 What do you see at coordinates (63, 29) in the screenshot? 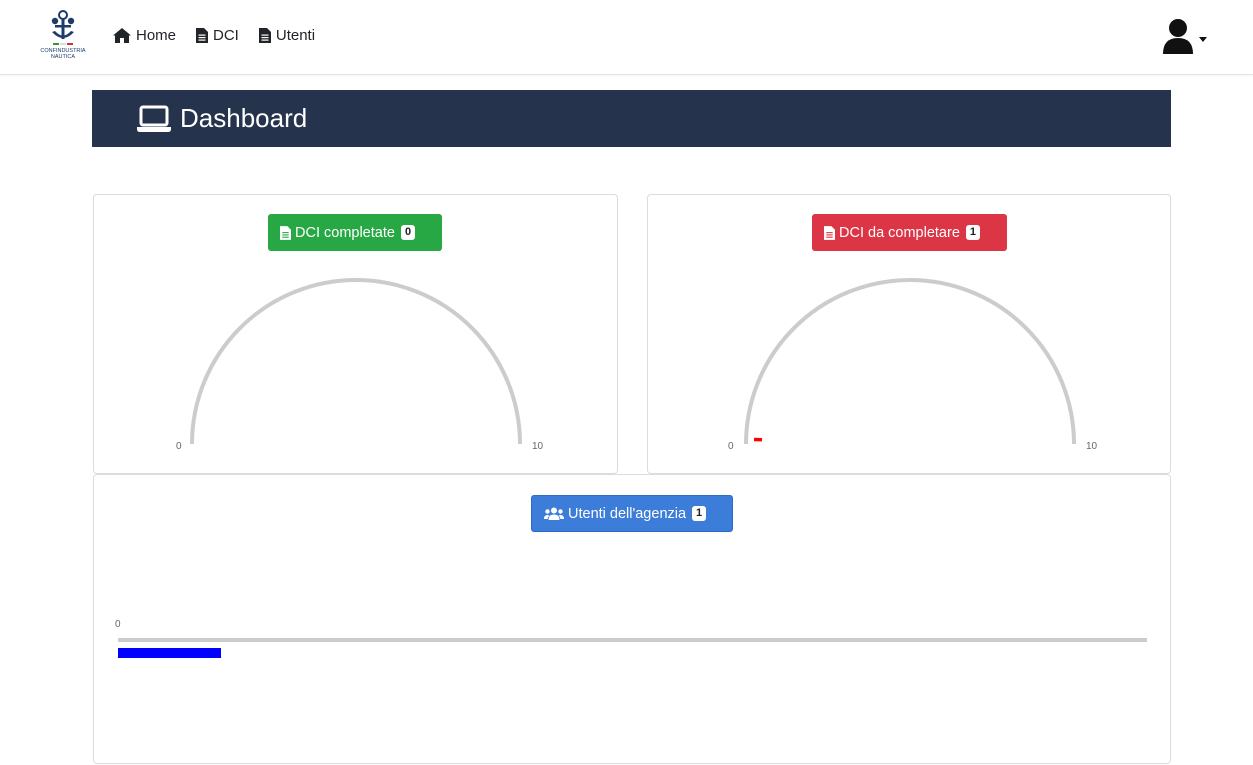
I see `anchor-icon` at bounding box center [63, 29].